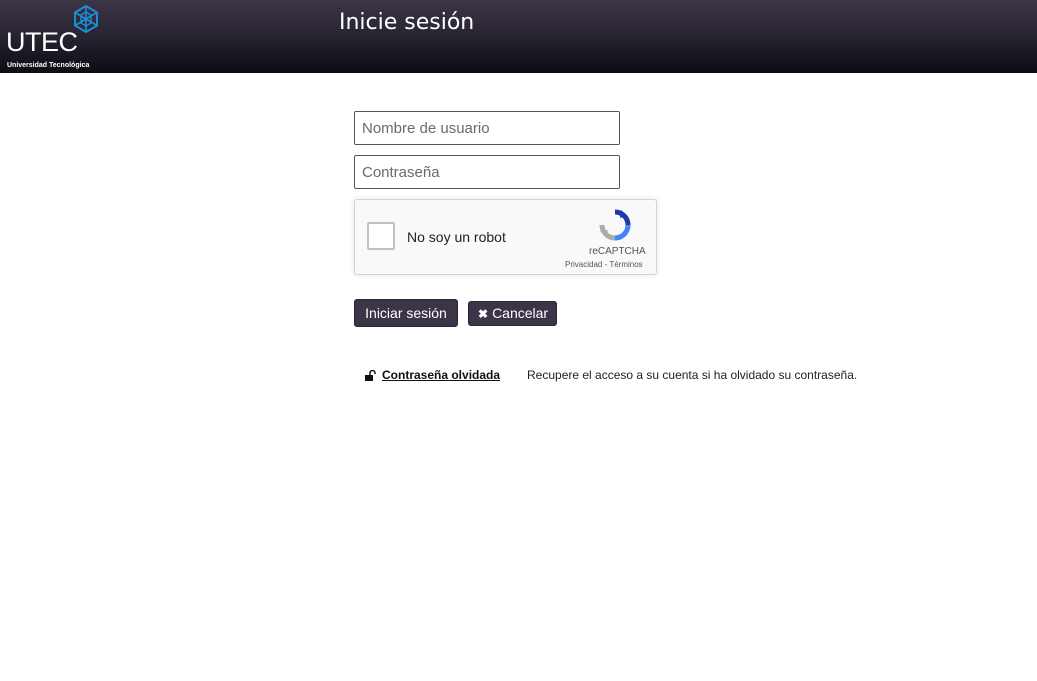 The image size is (1037, 681). What do you see at coordinates (487, 128) in the screenshot?
I see `username-input` at bounding box center [487, 128].